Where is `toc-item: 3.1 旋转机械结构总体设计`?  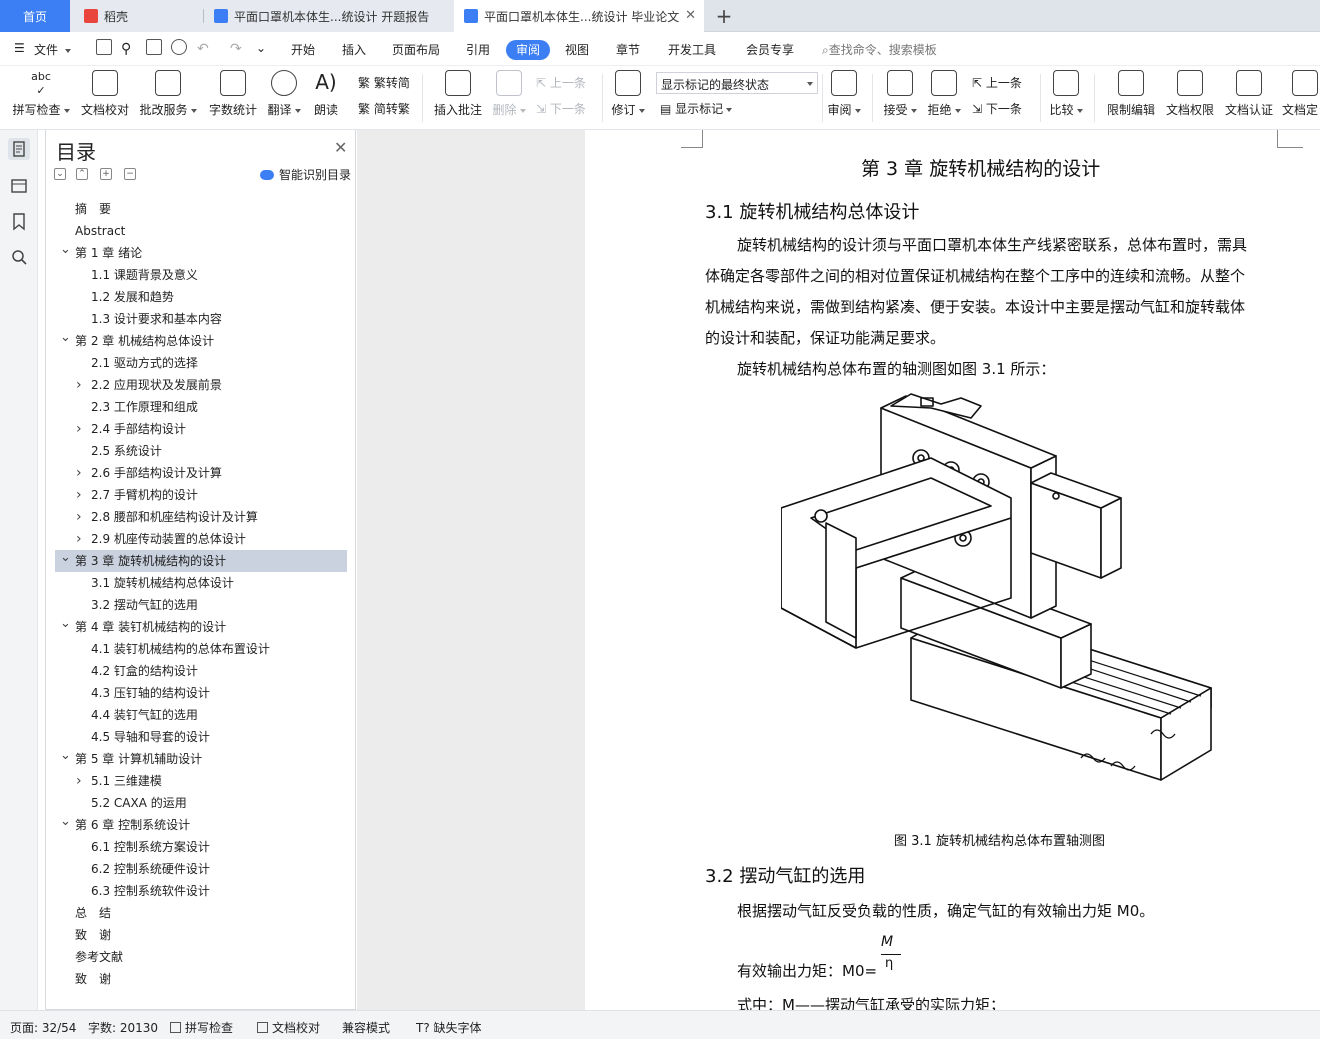
toc-item: 3.1 旋转机械结构总体设计 is located at coordinates (196, 583).